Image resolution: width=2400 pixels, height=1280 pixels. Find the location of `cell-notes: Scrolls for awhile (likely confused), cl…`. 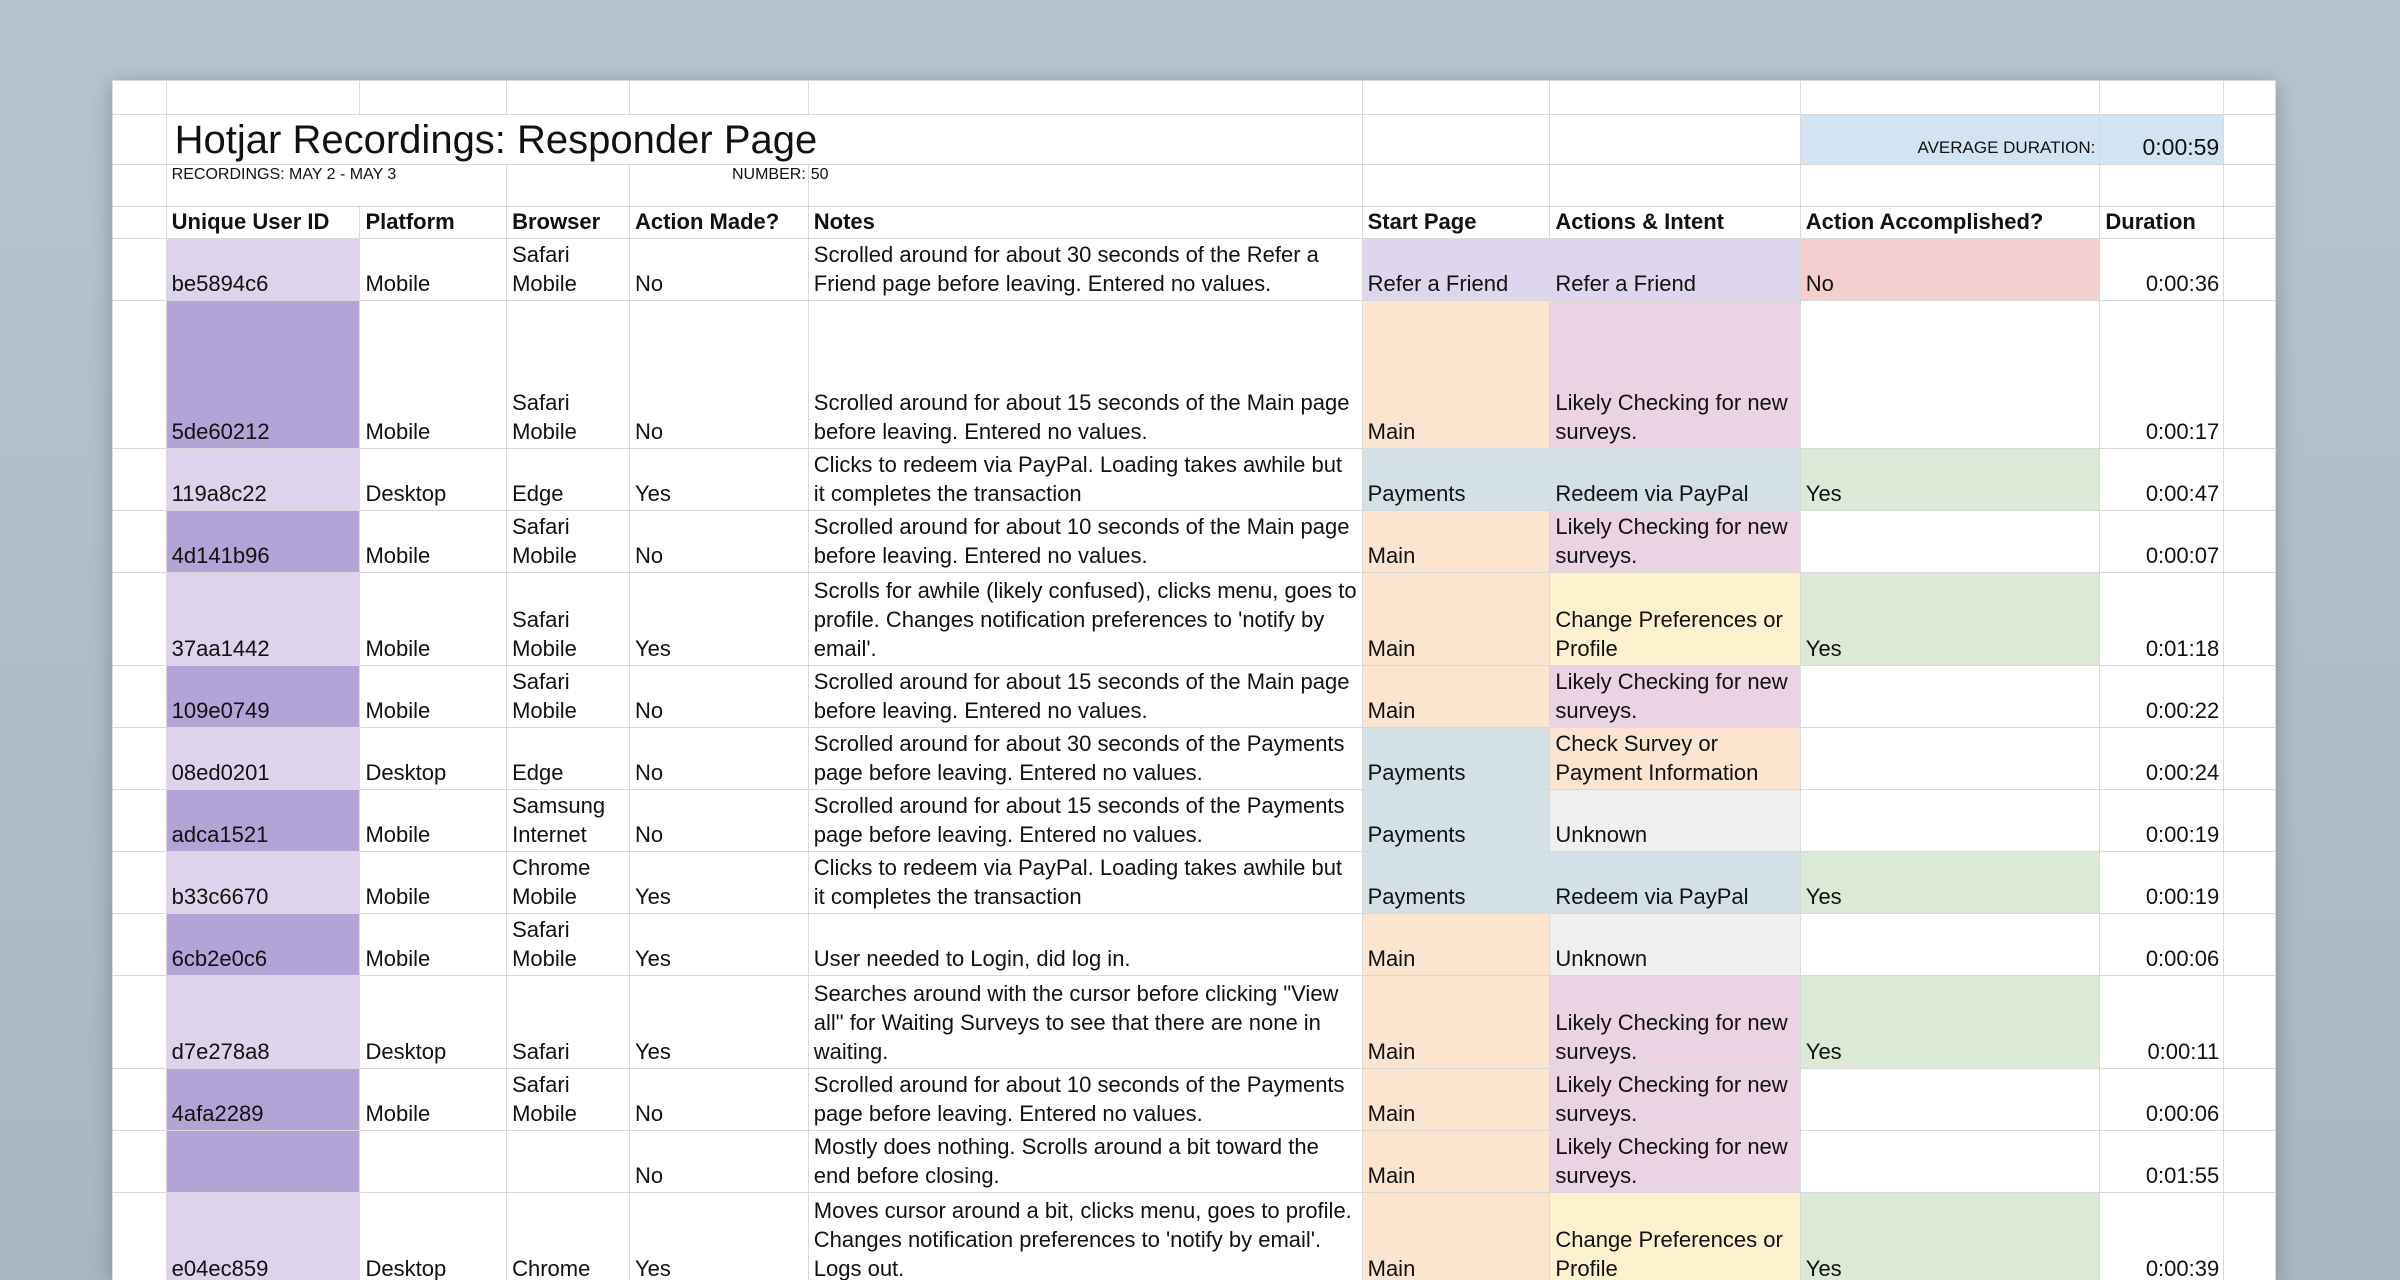

cell-notes: Scrolls for awhile (likely confused), cl… is located at coordinates (1085, 619).